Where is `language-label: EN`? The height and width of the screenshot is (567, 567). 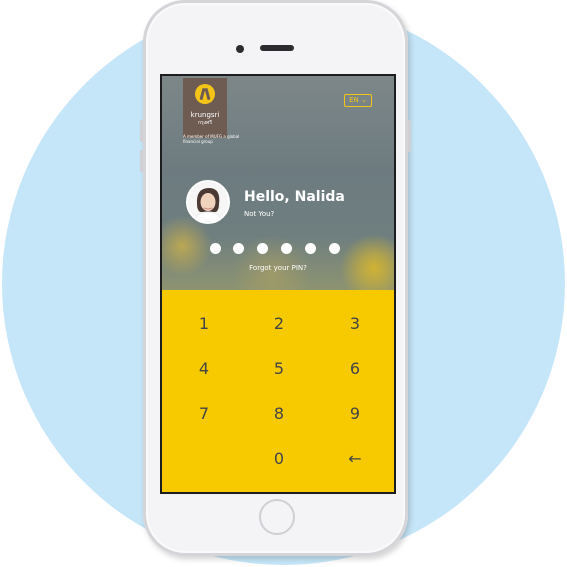
language-label: EN is located at coordinates (354, 100).